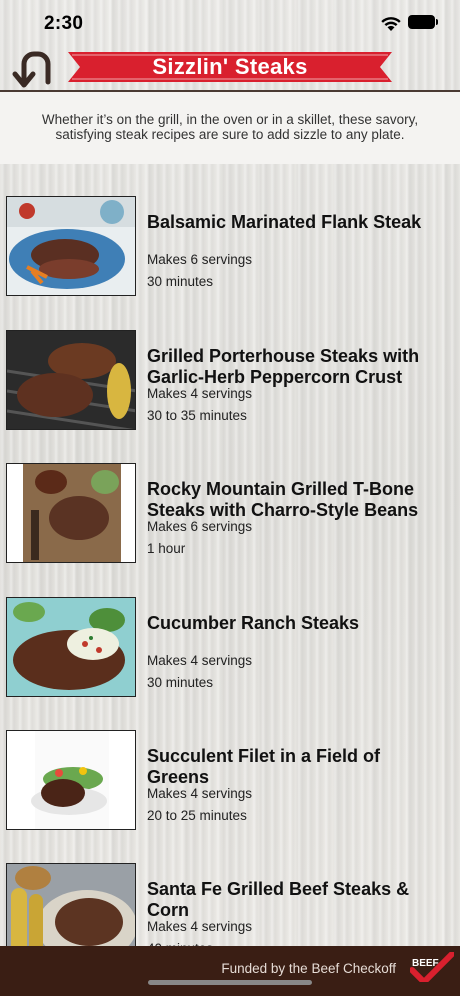 This screenshot has width=460, height=996. Describe the element at coordinates (253, 623) in the screenshot. I see `recipe-title: Cucumber Ranch Steaks` at that location.